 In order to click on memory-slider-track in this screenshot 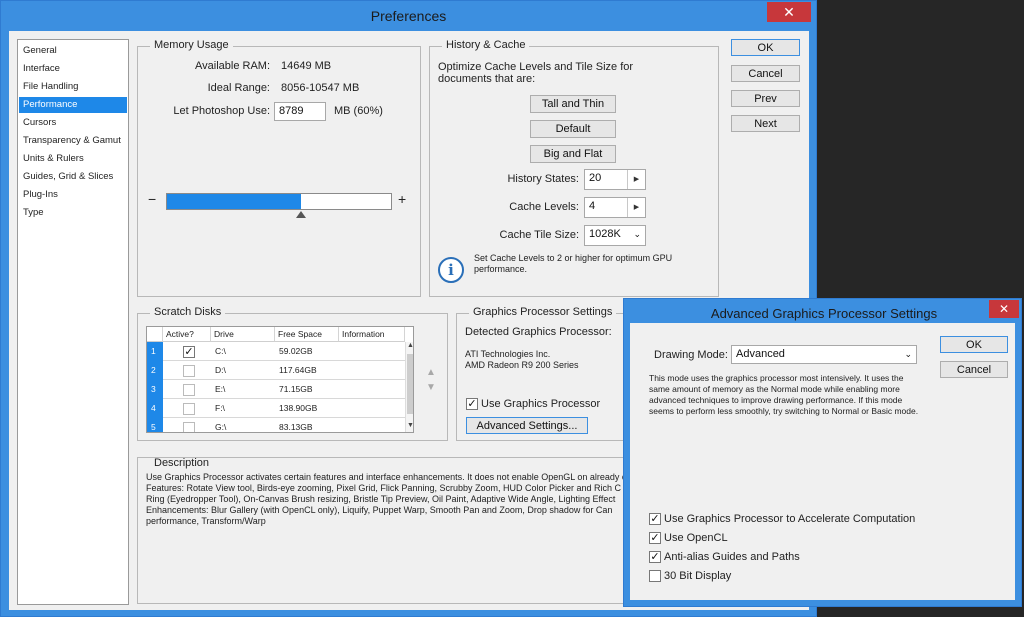, I will do `click(279, 201)`.